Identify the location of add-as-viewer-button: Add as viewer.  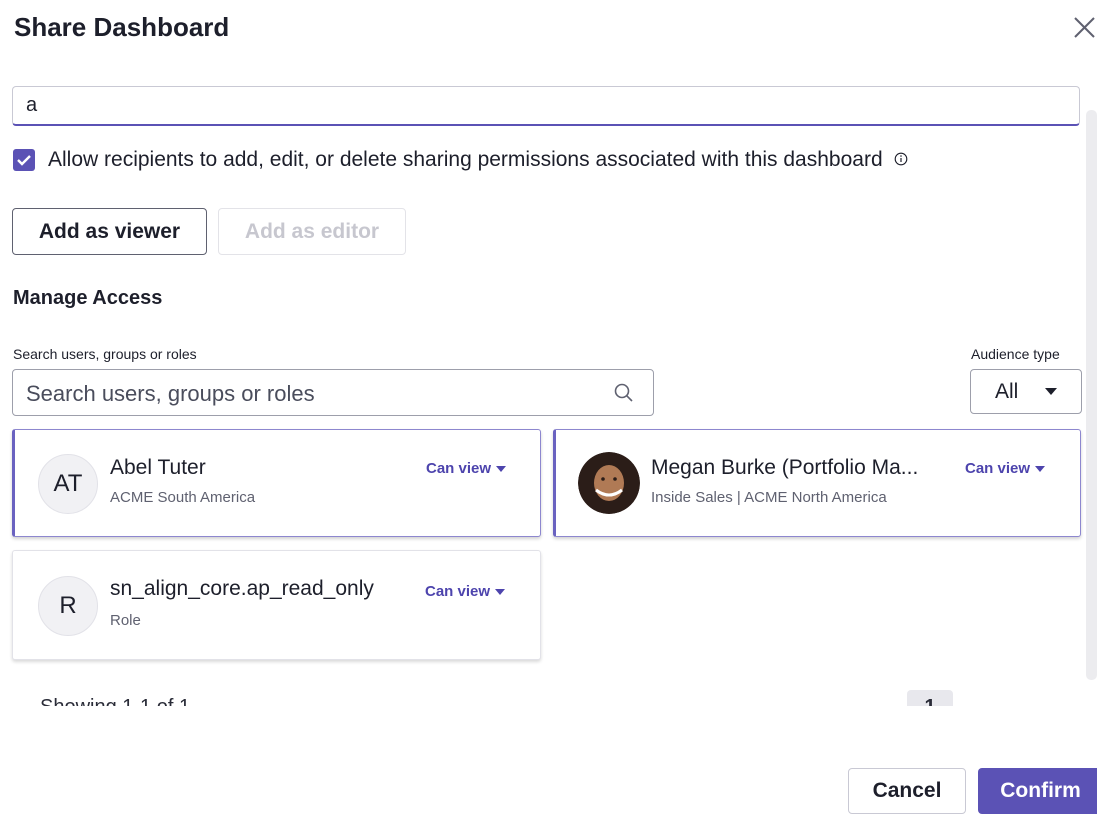
(109, 231).